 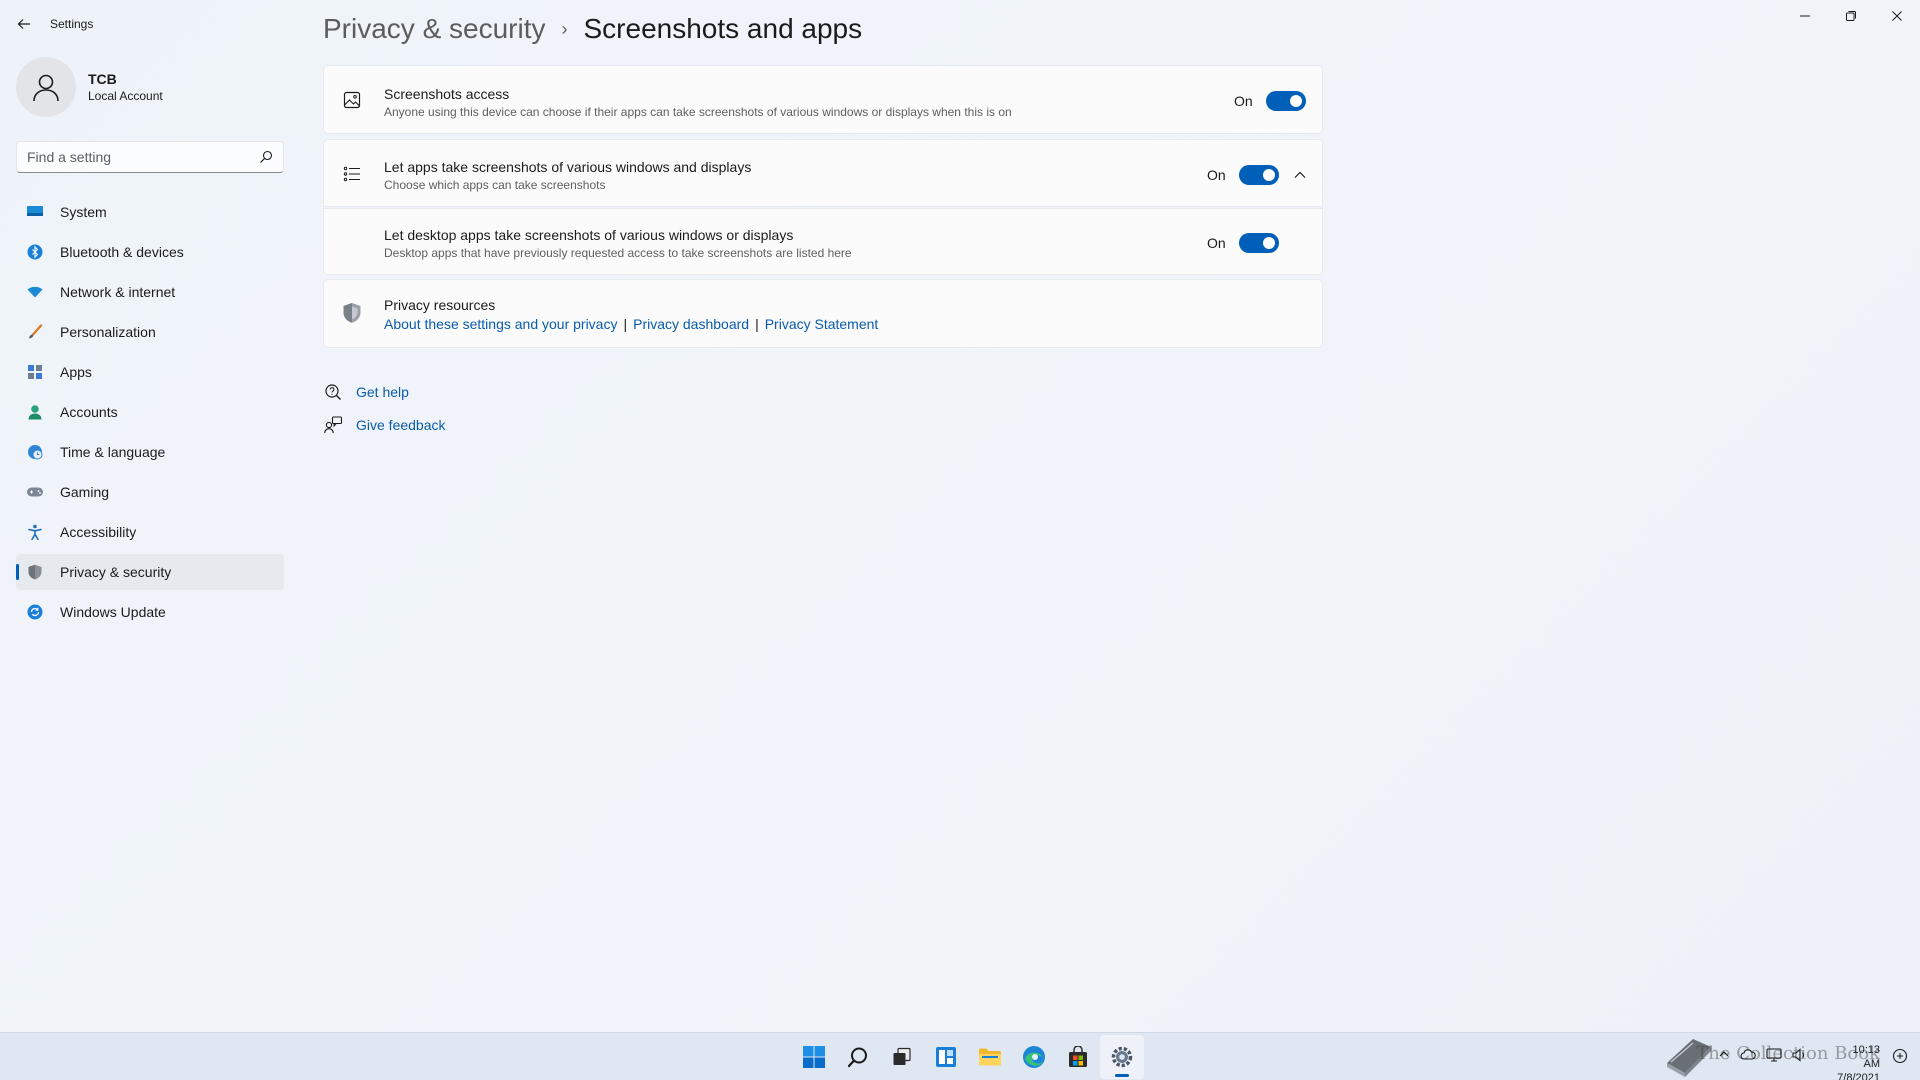 I want to click on privacy-dashboard-link: Privacy dashboard, so click(x=691, y=324).